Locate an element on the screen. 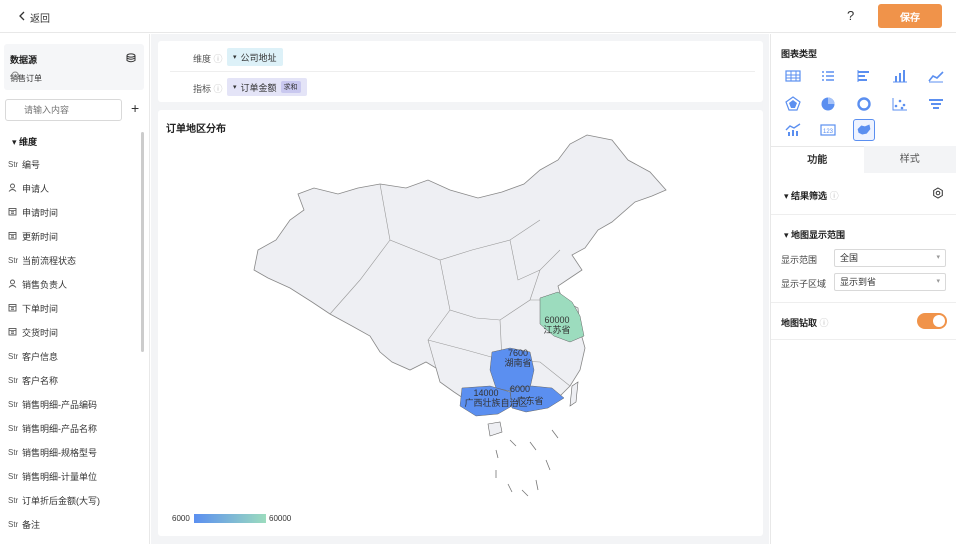 The image size is (956, 544). measure-label: 指标 ⓘ is located at coordinates (208, 89).